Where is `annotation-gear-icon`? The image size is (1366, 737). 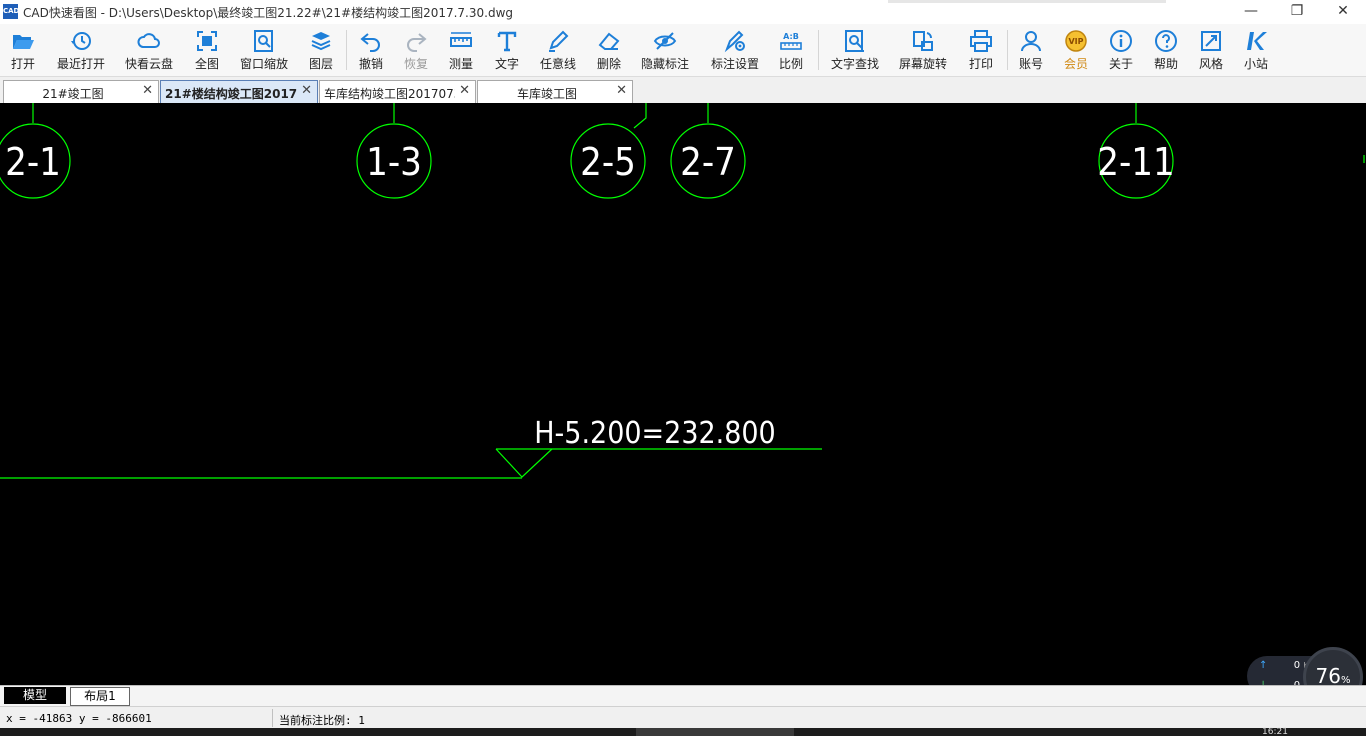
annotation-gear-icon is located at coordinates (734, 41).